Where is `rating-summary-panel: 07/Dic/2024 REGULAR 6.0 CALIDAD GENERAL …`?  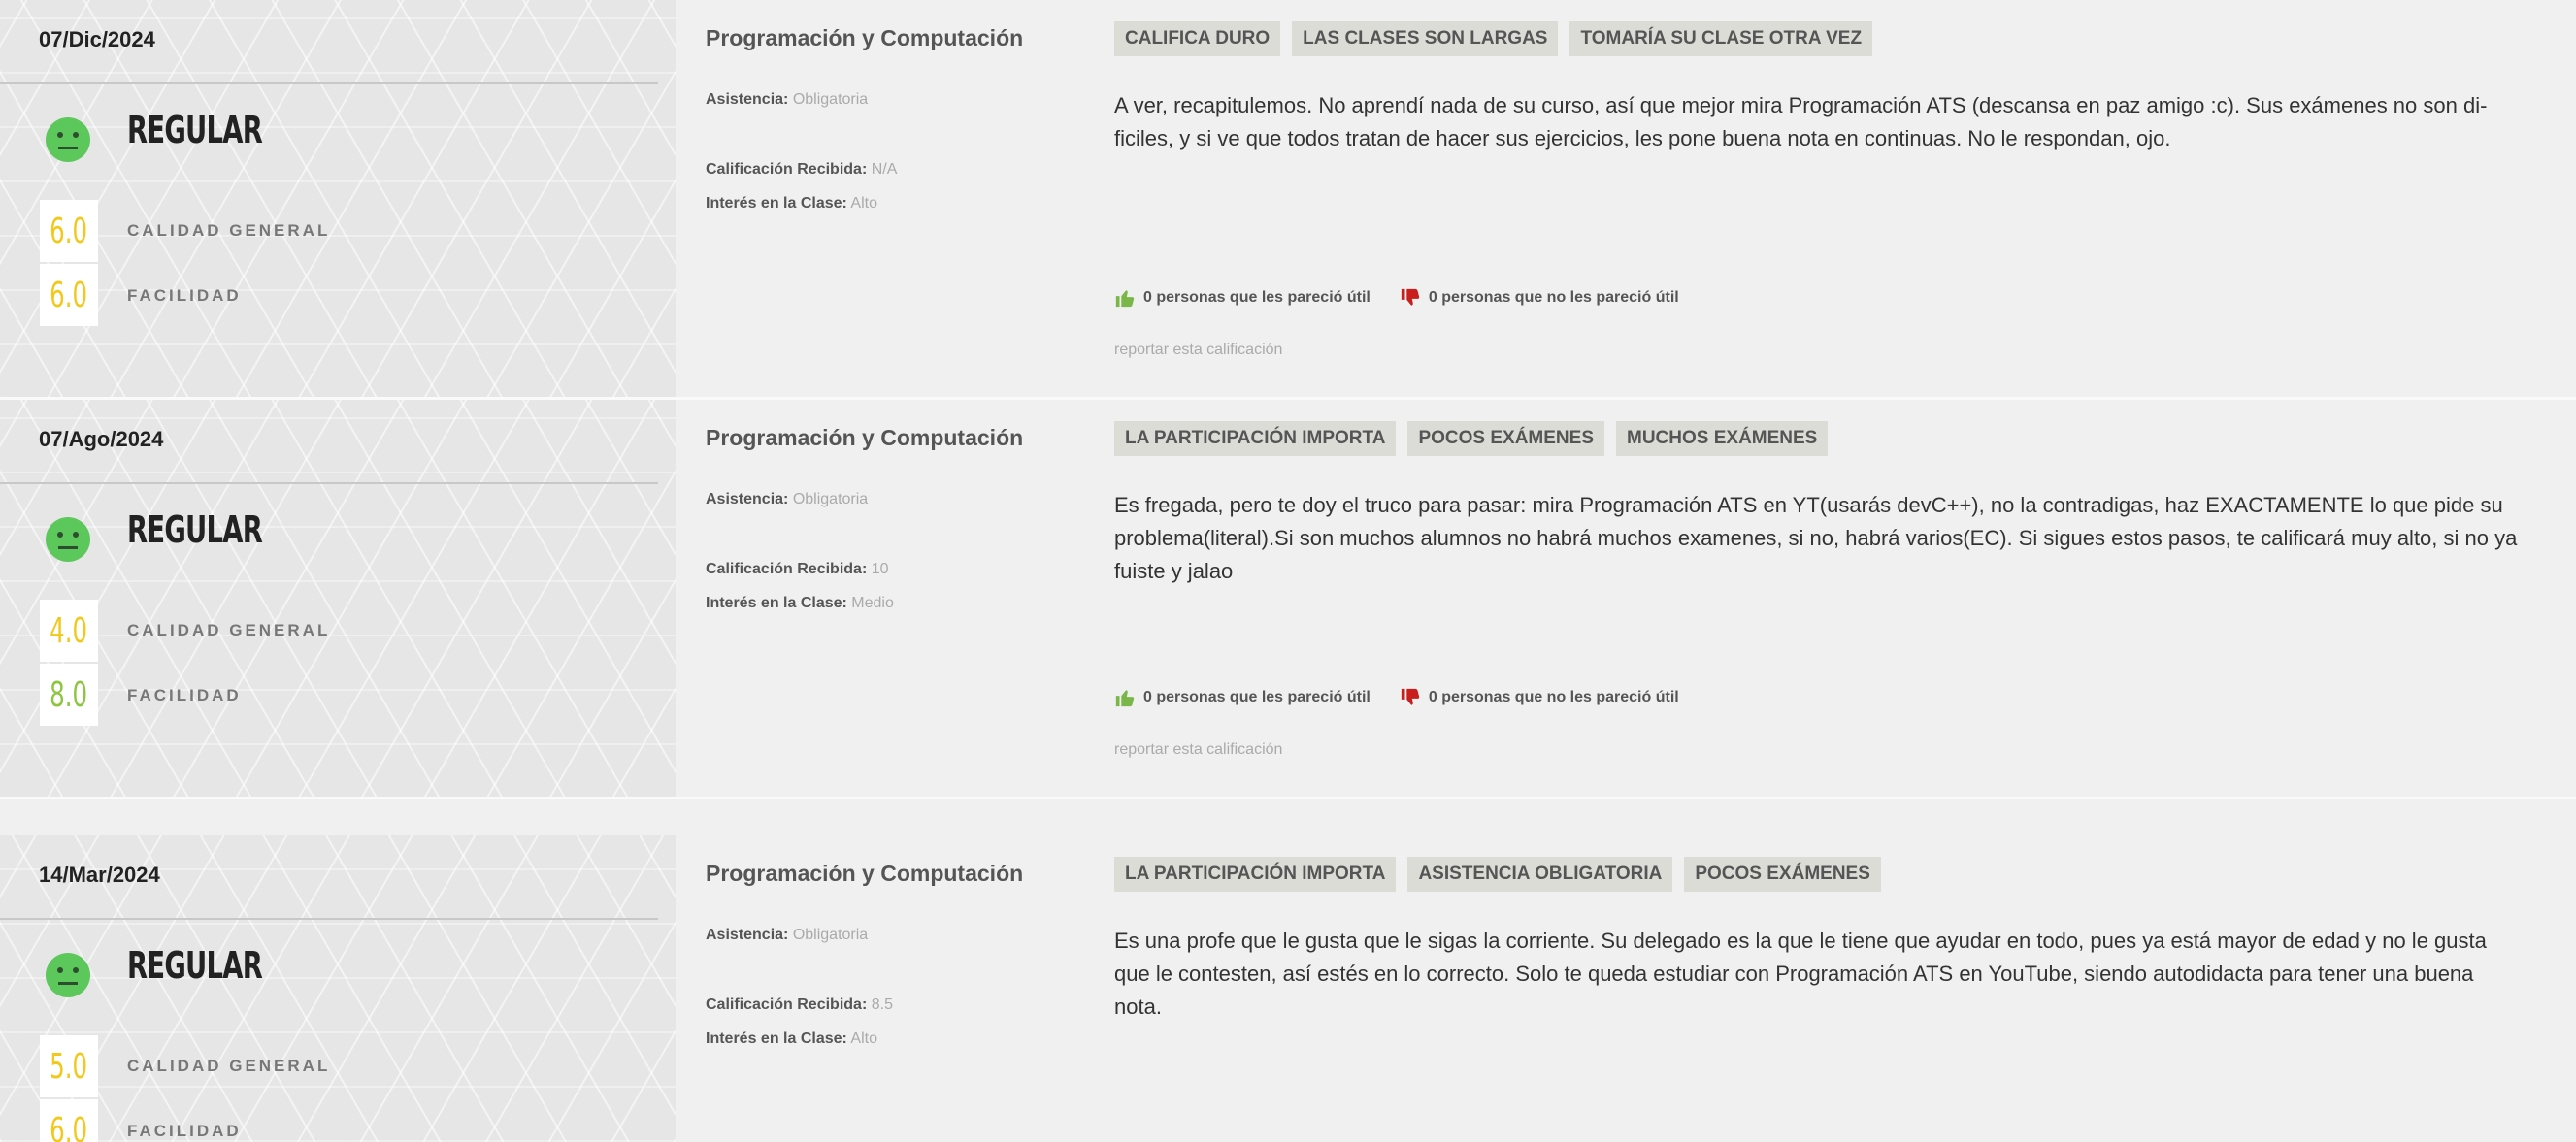 rating-summary-panel: 07/Dic/2024 REGULAR 6.0 CALIDAD GENERAL … is located at coordinates (338, 200).